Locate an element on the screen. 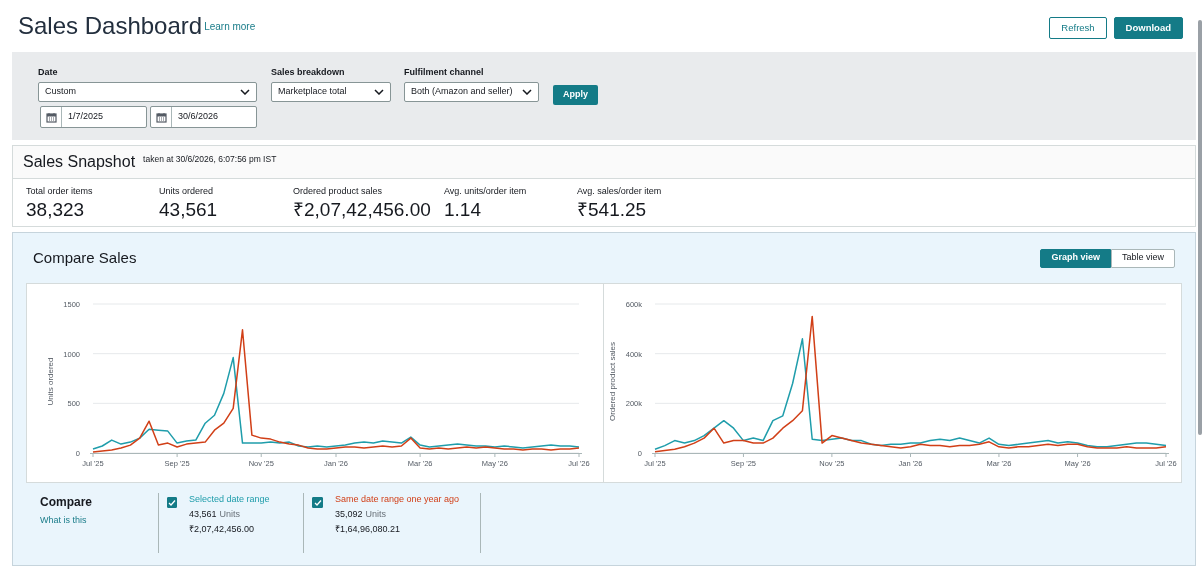  dropdown: Custom is located at coordinates (147, 92).